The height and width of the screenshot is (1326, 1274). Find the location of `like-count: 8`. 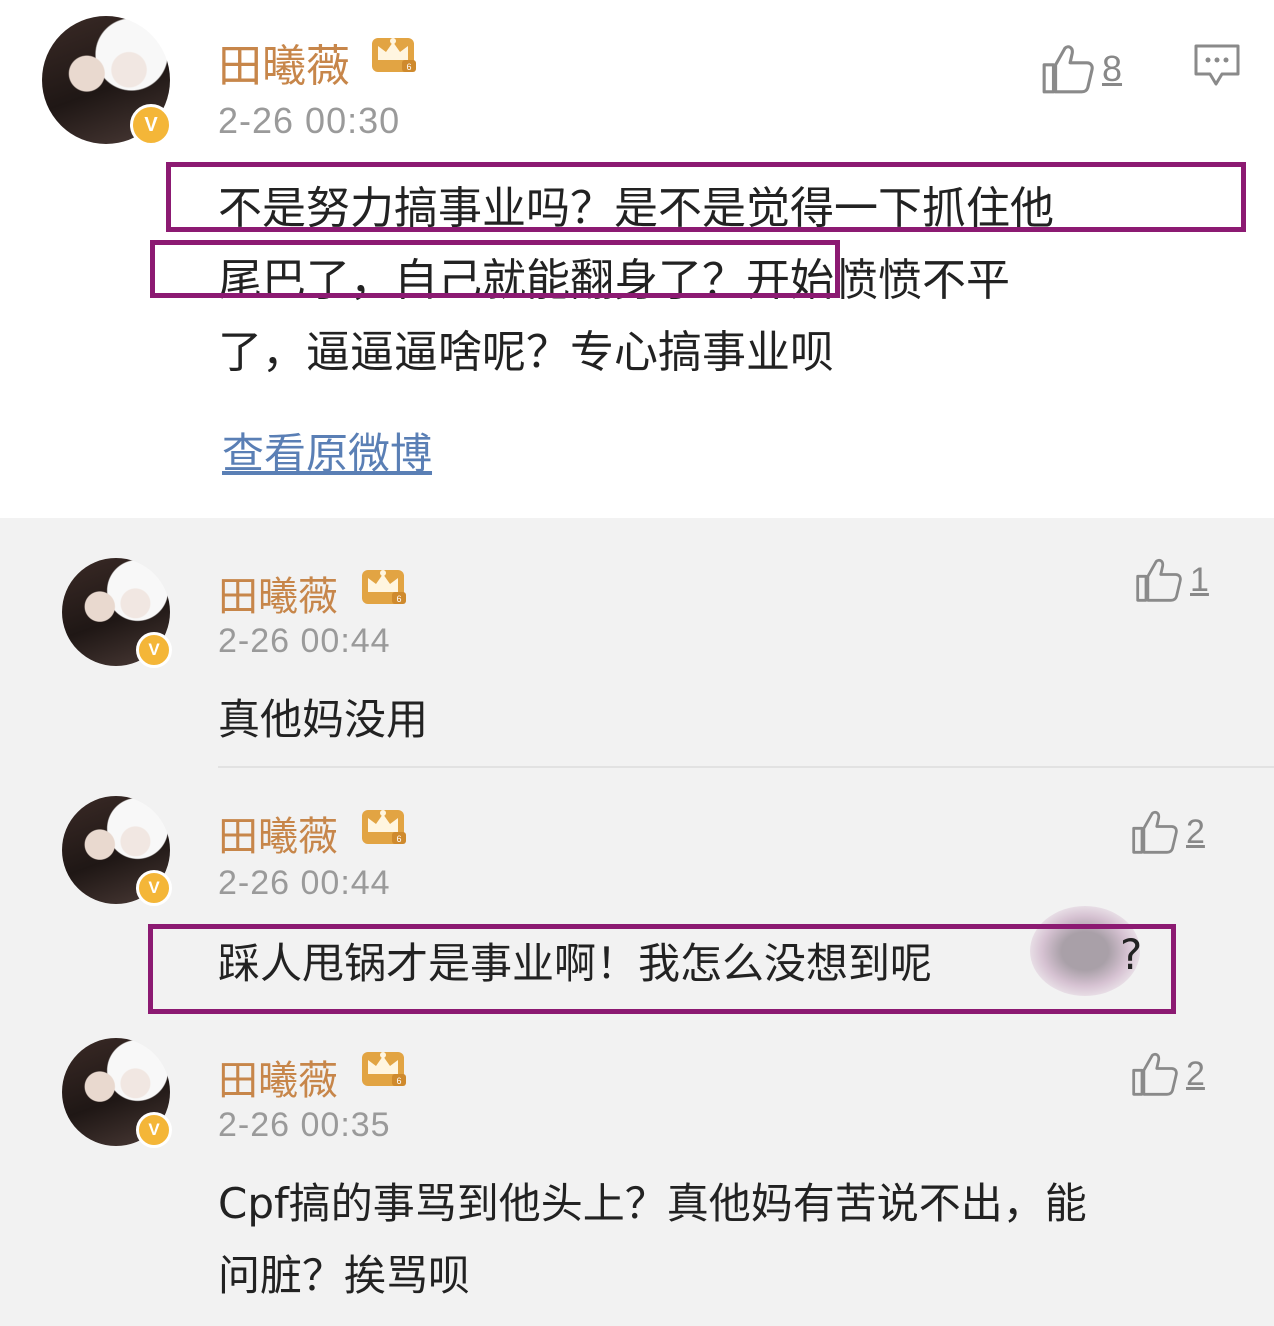

like-count: 8 is located at coordinates (1112, 68).